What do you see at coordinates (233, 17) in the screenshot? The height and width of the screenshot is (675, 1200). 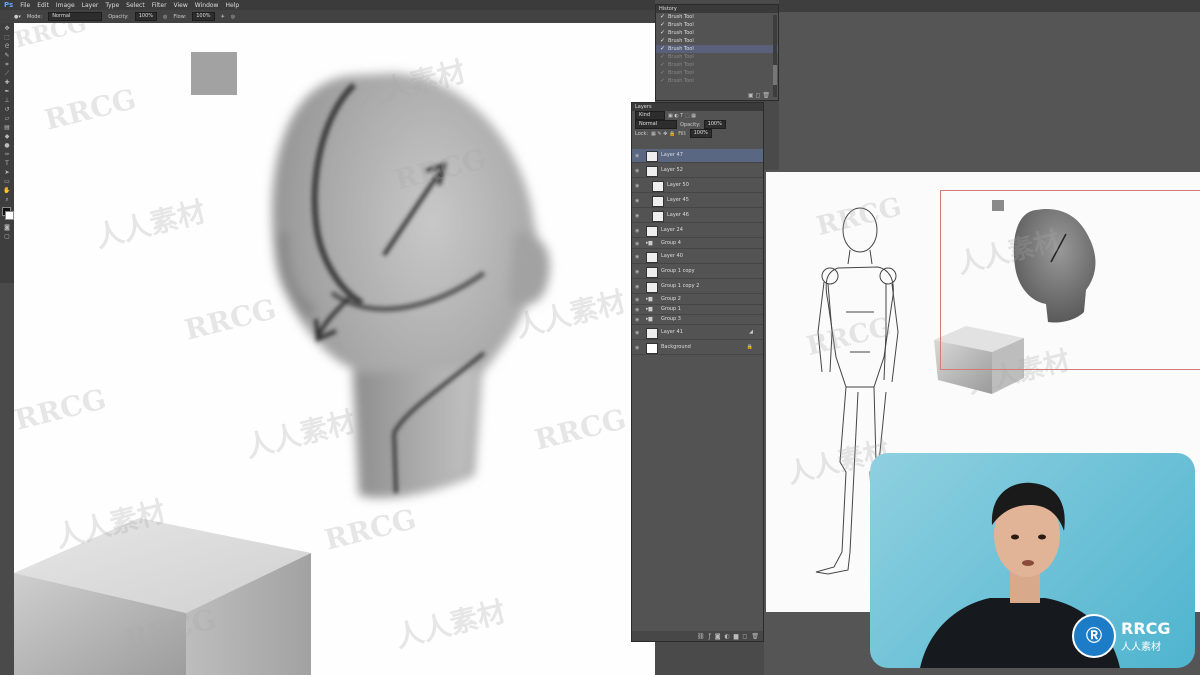 I see `pressure-size-icon: ◎` at bounding box center [233, 17].